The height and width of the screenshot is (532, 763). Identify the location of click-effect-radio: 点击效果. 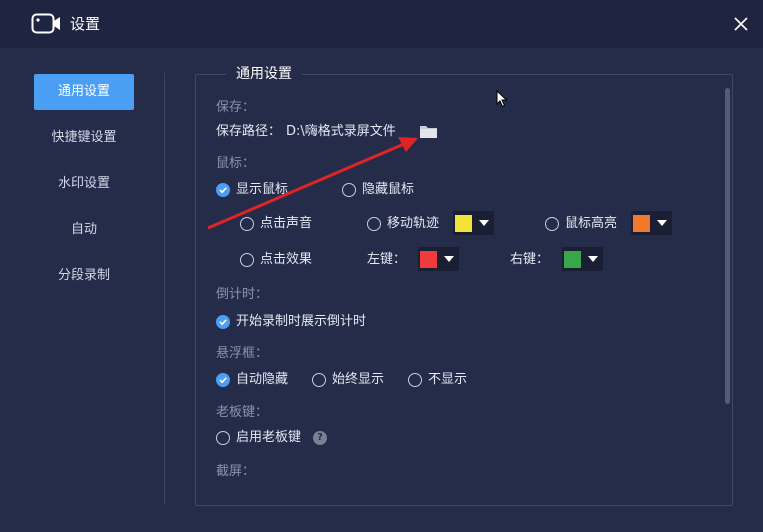
(276, 260).